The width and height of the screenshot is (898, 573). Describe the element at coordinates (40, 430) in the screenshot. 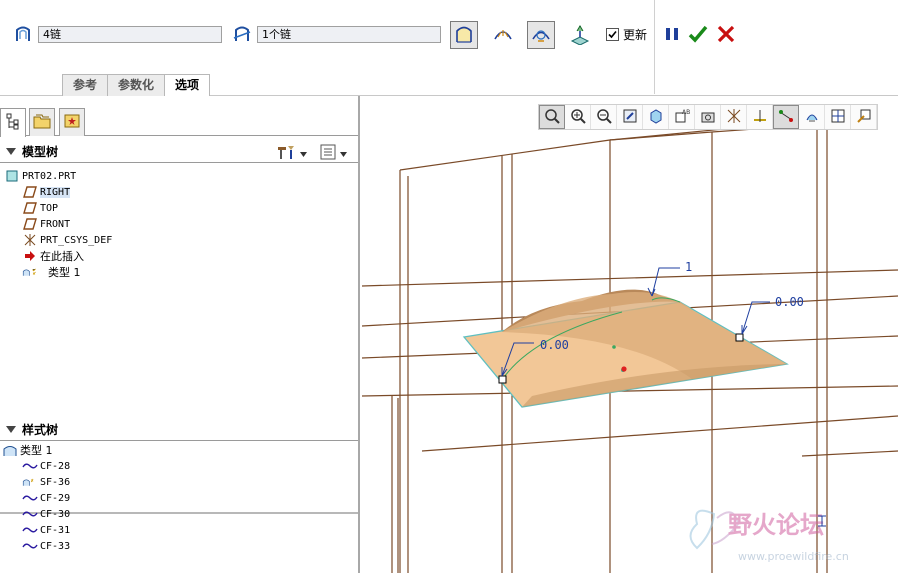

I see `style-tree-title: 样式树` at that location.